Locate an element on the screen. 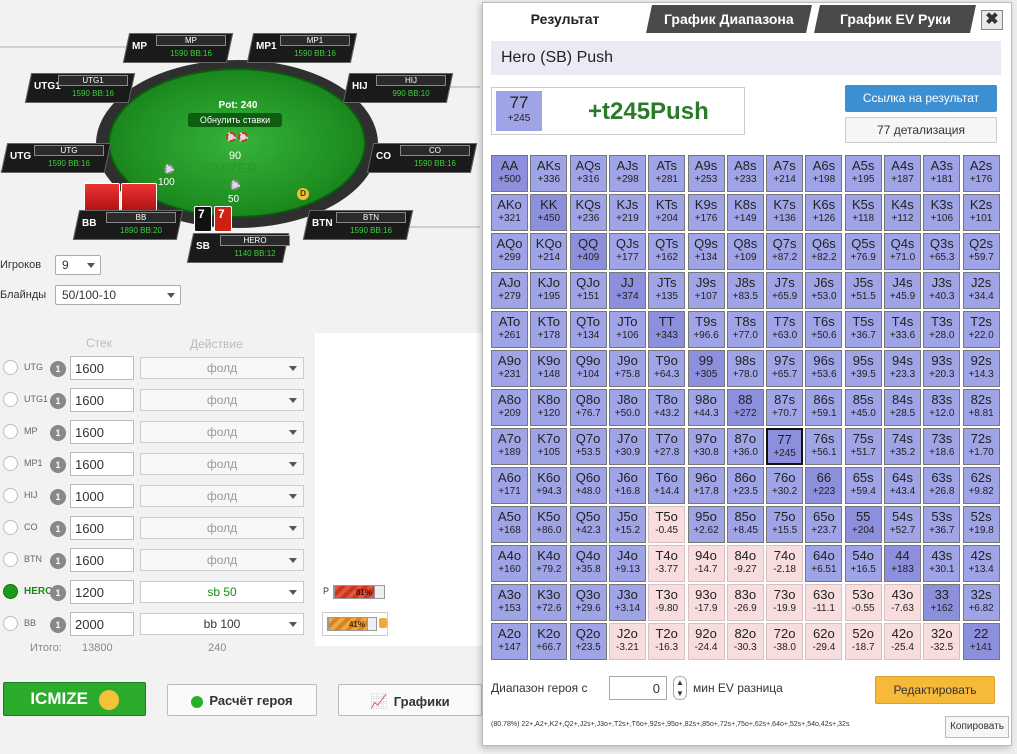 The width and height of the screenshot is (1017, 754). range-cell: 62s +9.82 is located at coordinates (981, 485).